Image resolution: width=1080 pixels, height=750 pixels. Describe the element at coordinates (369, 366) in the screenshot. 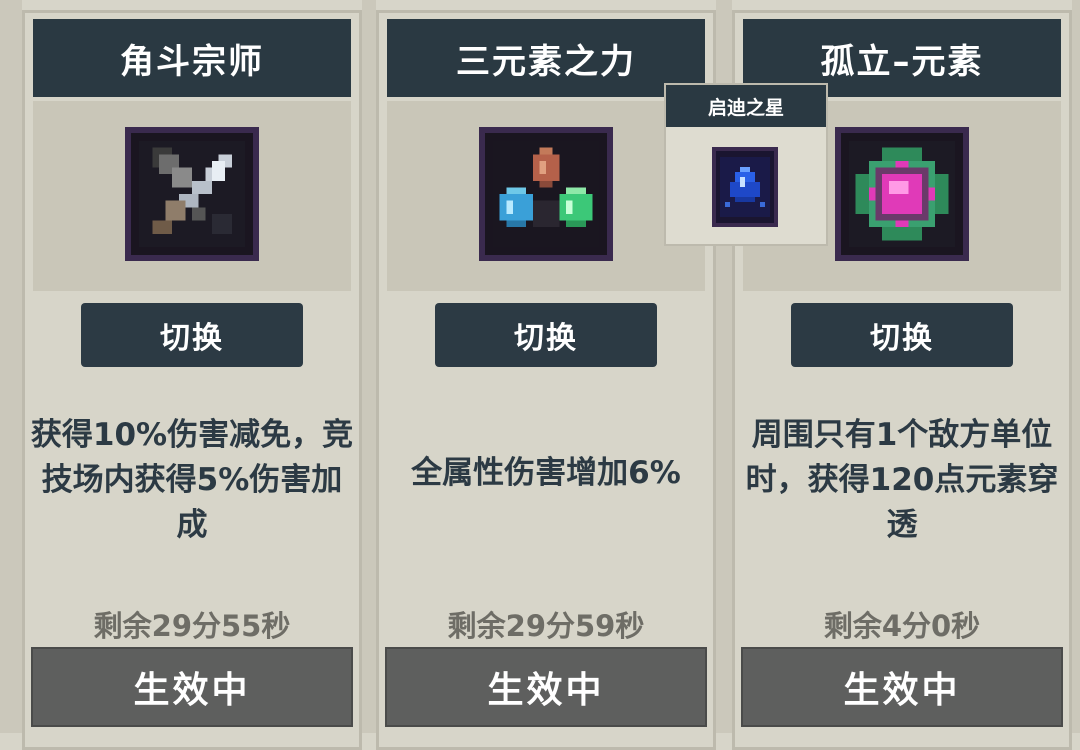

I see `background-gap` at that location.